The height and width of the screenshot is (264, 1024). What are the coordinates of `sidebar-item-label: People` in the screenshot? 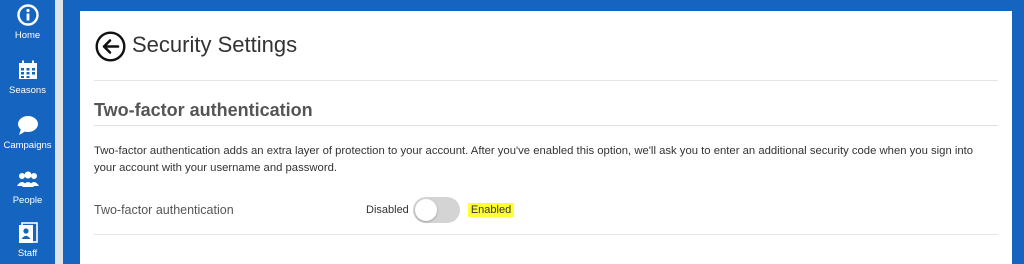 It's located at (27, 200).